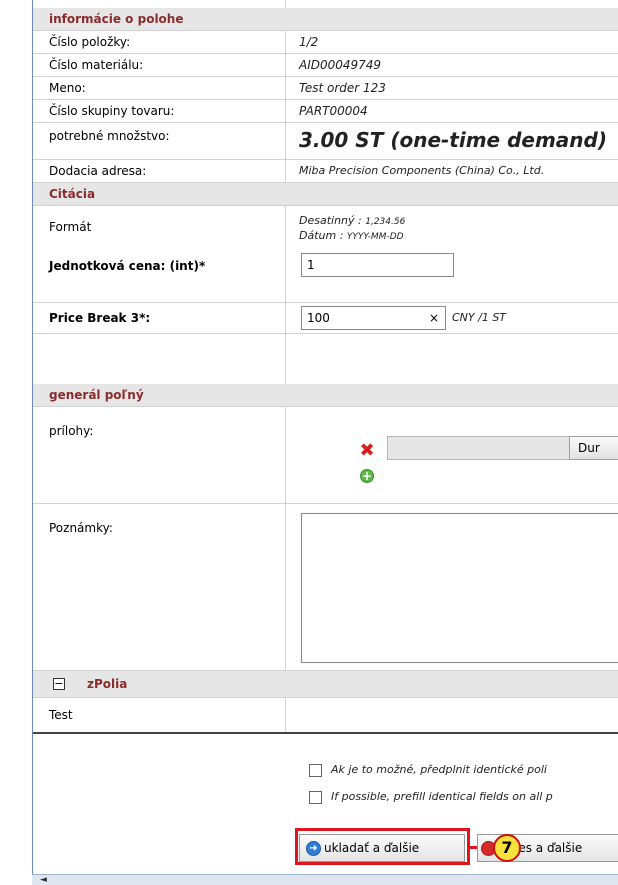 This screenshot has height=885, width=618. I want to click on price-break-value: 100, so click(318, 318).